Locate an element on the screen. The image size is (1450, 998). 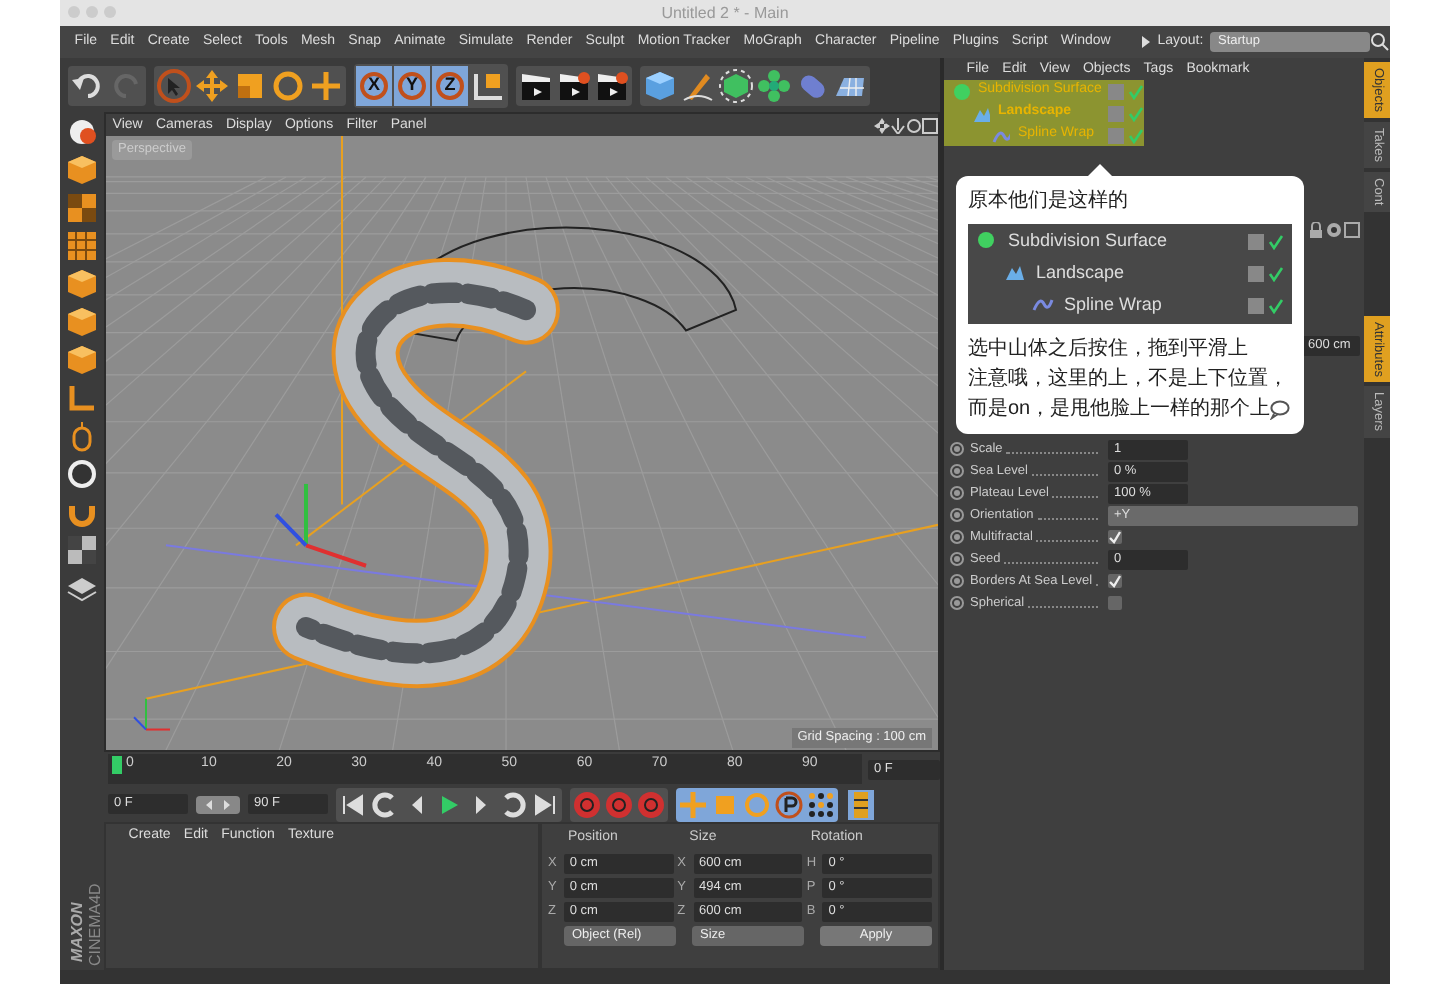
speech-bubble-icon is located at coordinates (1280, 409).